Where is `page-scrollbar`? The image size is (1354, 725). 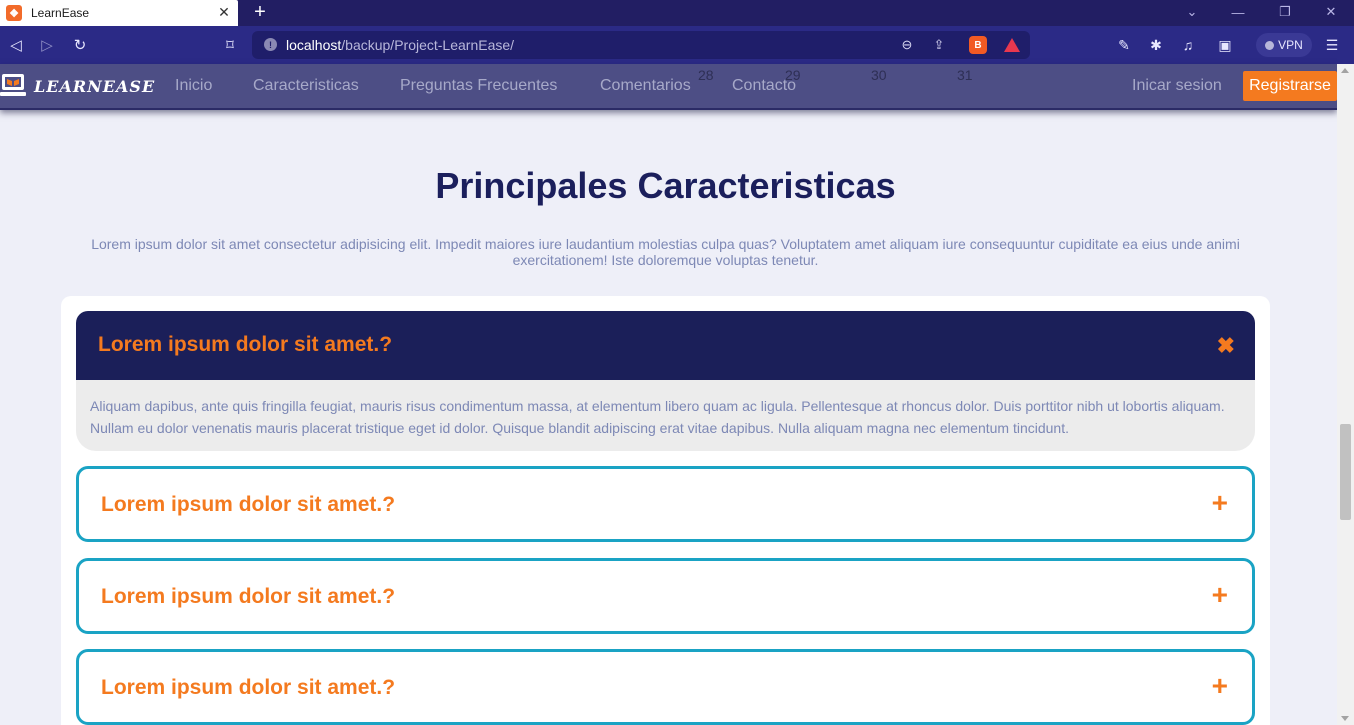
page-scrollbar is located at coordinates (1345, 394).